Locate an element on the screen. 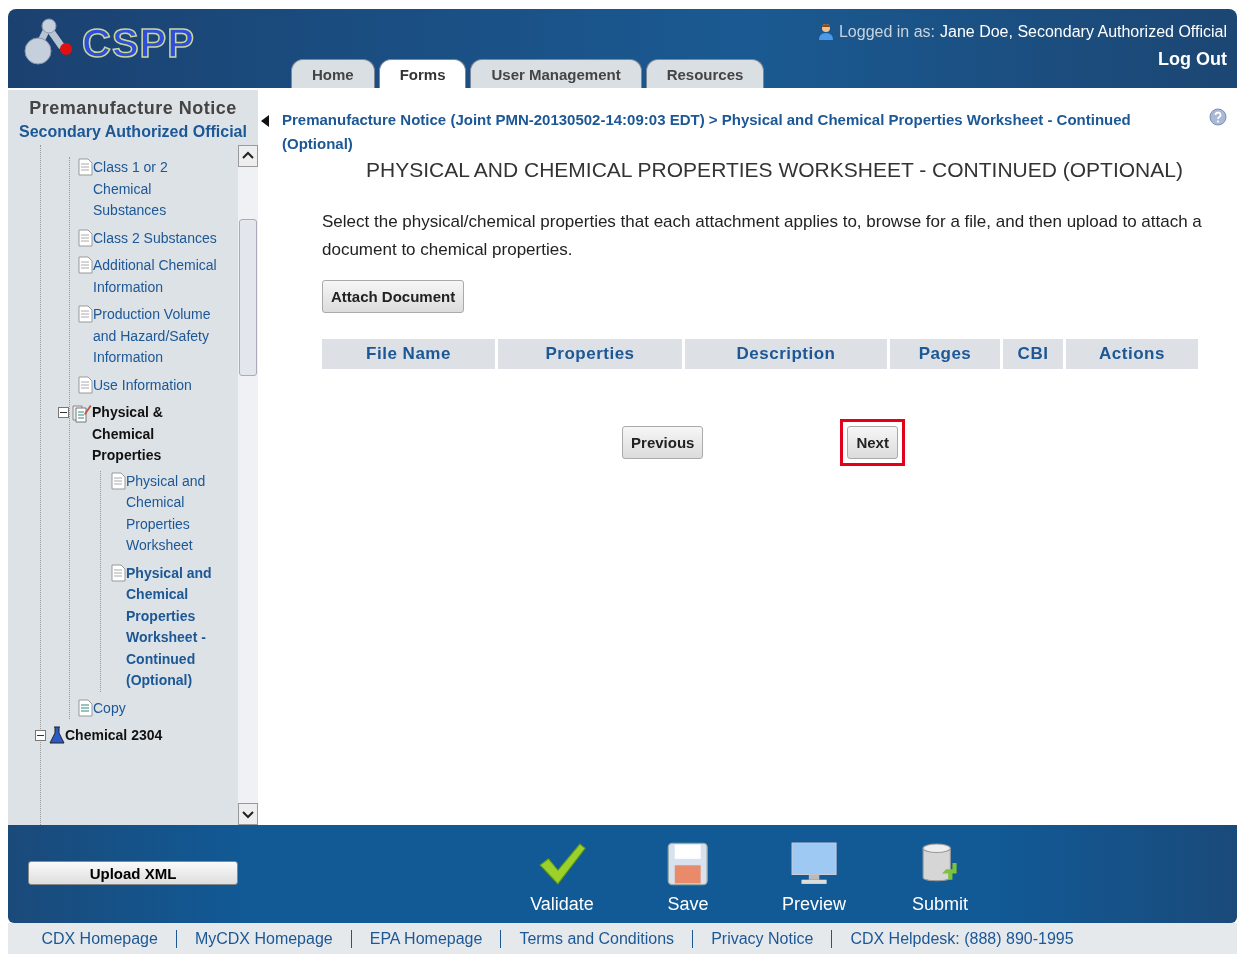  column-header: Actions is located at coordinates (1132, 354).